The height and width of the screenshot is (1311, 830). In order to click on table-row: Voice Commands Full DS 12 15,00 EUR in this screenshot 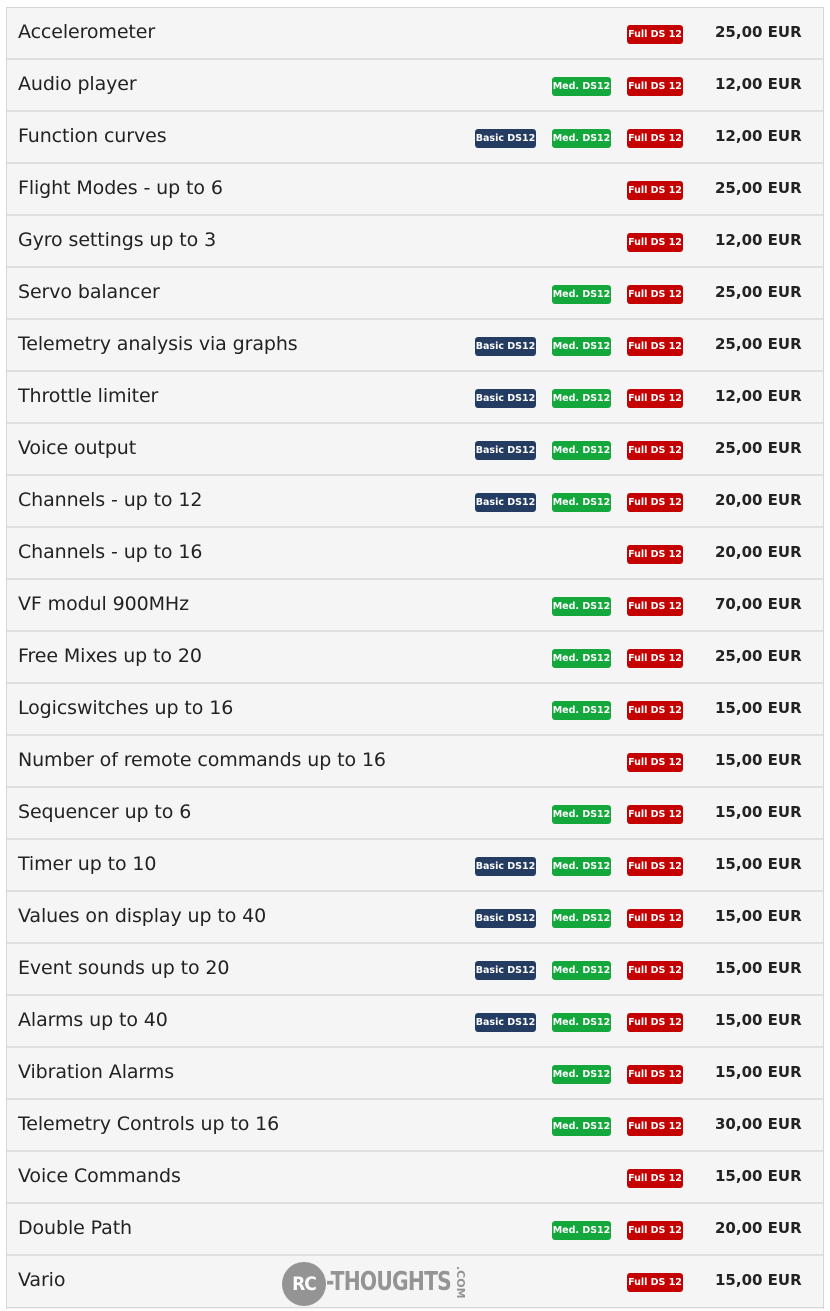, I will do `click(415, 1178)`.